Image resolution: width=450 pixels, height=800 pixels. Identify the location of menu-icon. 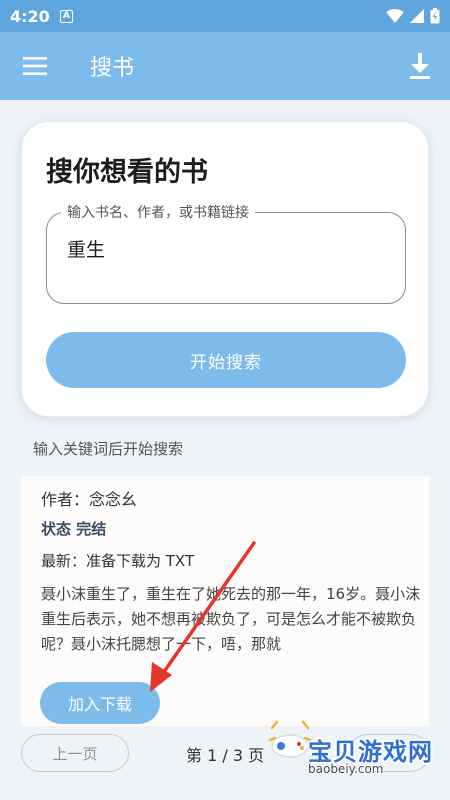
(35, 66).